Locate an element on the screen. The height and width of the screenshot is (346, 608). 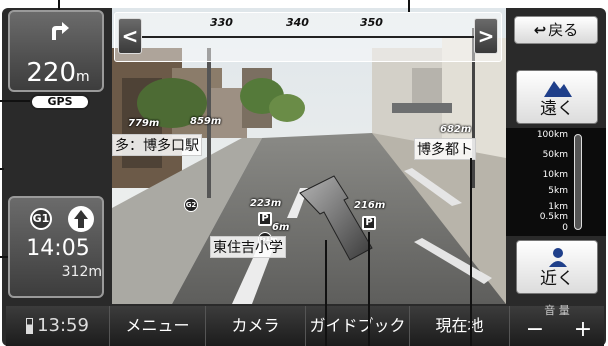
eta-time: 14:05 is located at coordinates (58, 248).